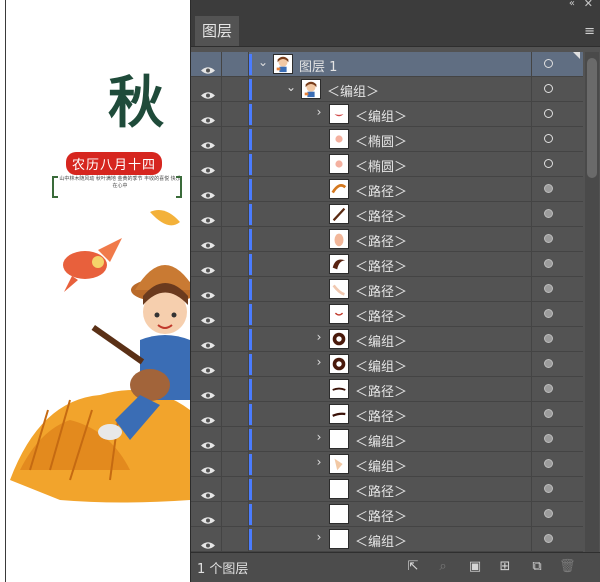  I want to click on delete-button: 🗑, so click(567, 567).